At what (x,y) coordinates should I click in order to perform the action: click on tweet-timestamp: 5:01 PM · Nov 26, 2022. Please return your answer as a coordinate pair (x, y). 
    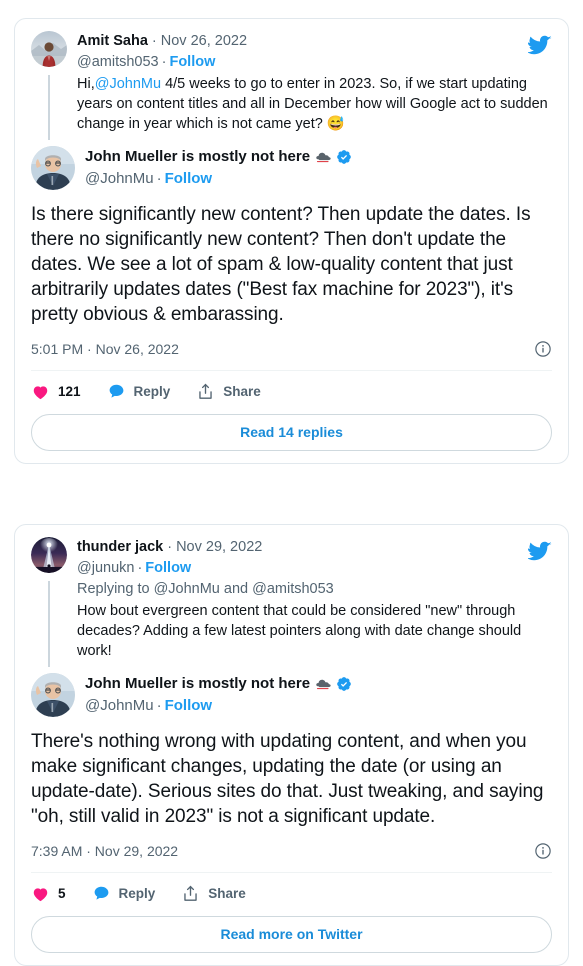
    Looking at the image, I should click on (105, 349).